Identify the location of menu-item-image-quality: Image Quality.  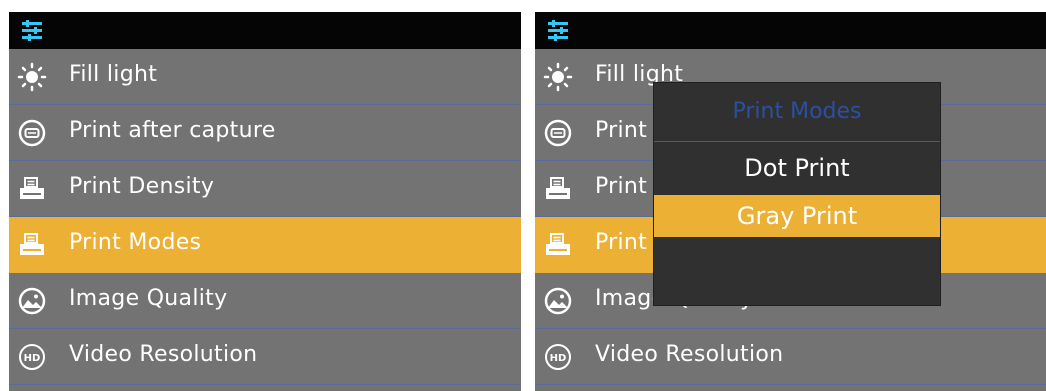
(265, 301).